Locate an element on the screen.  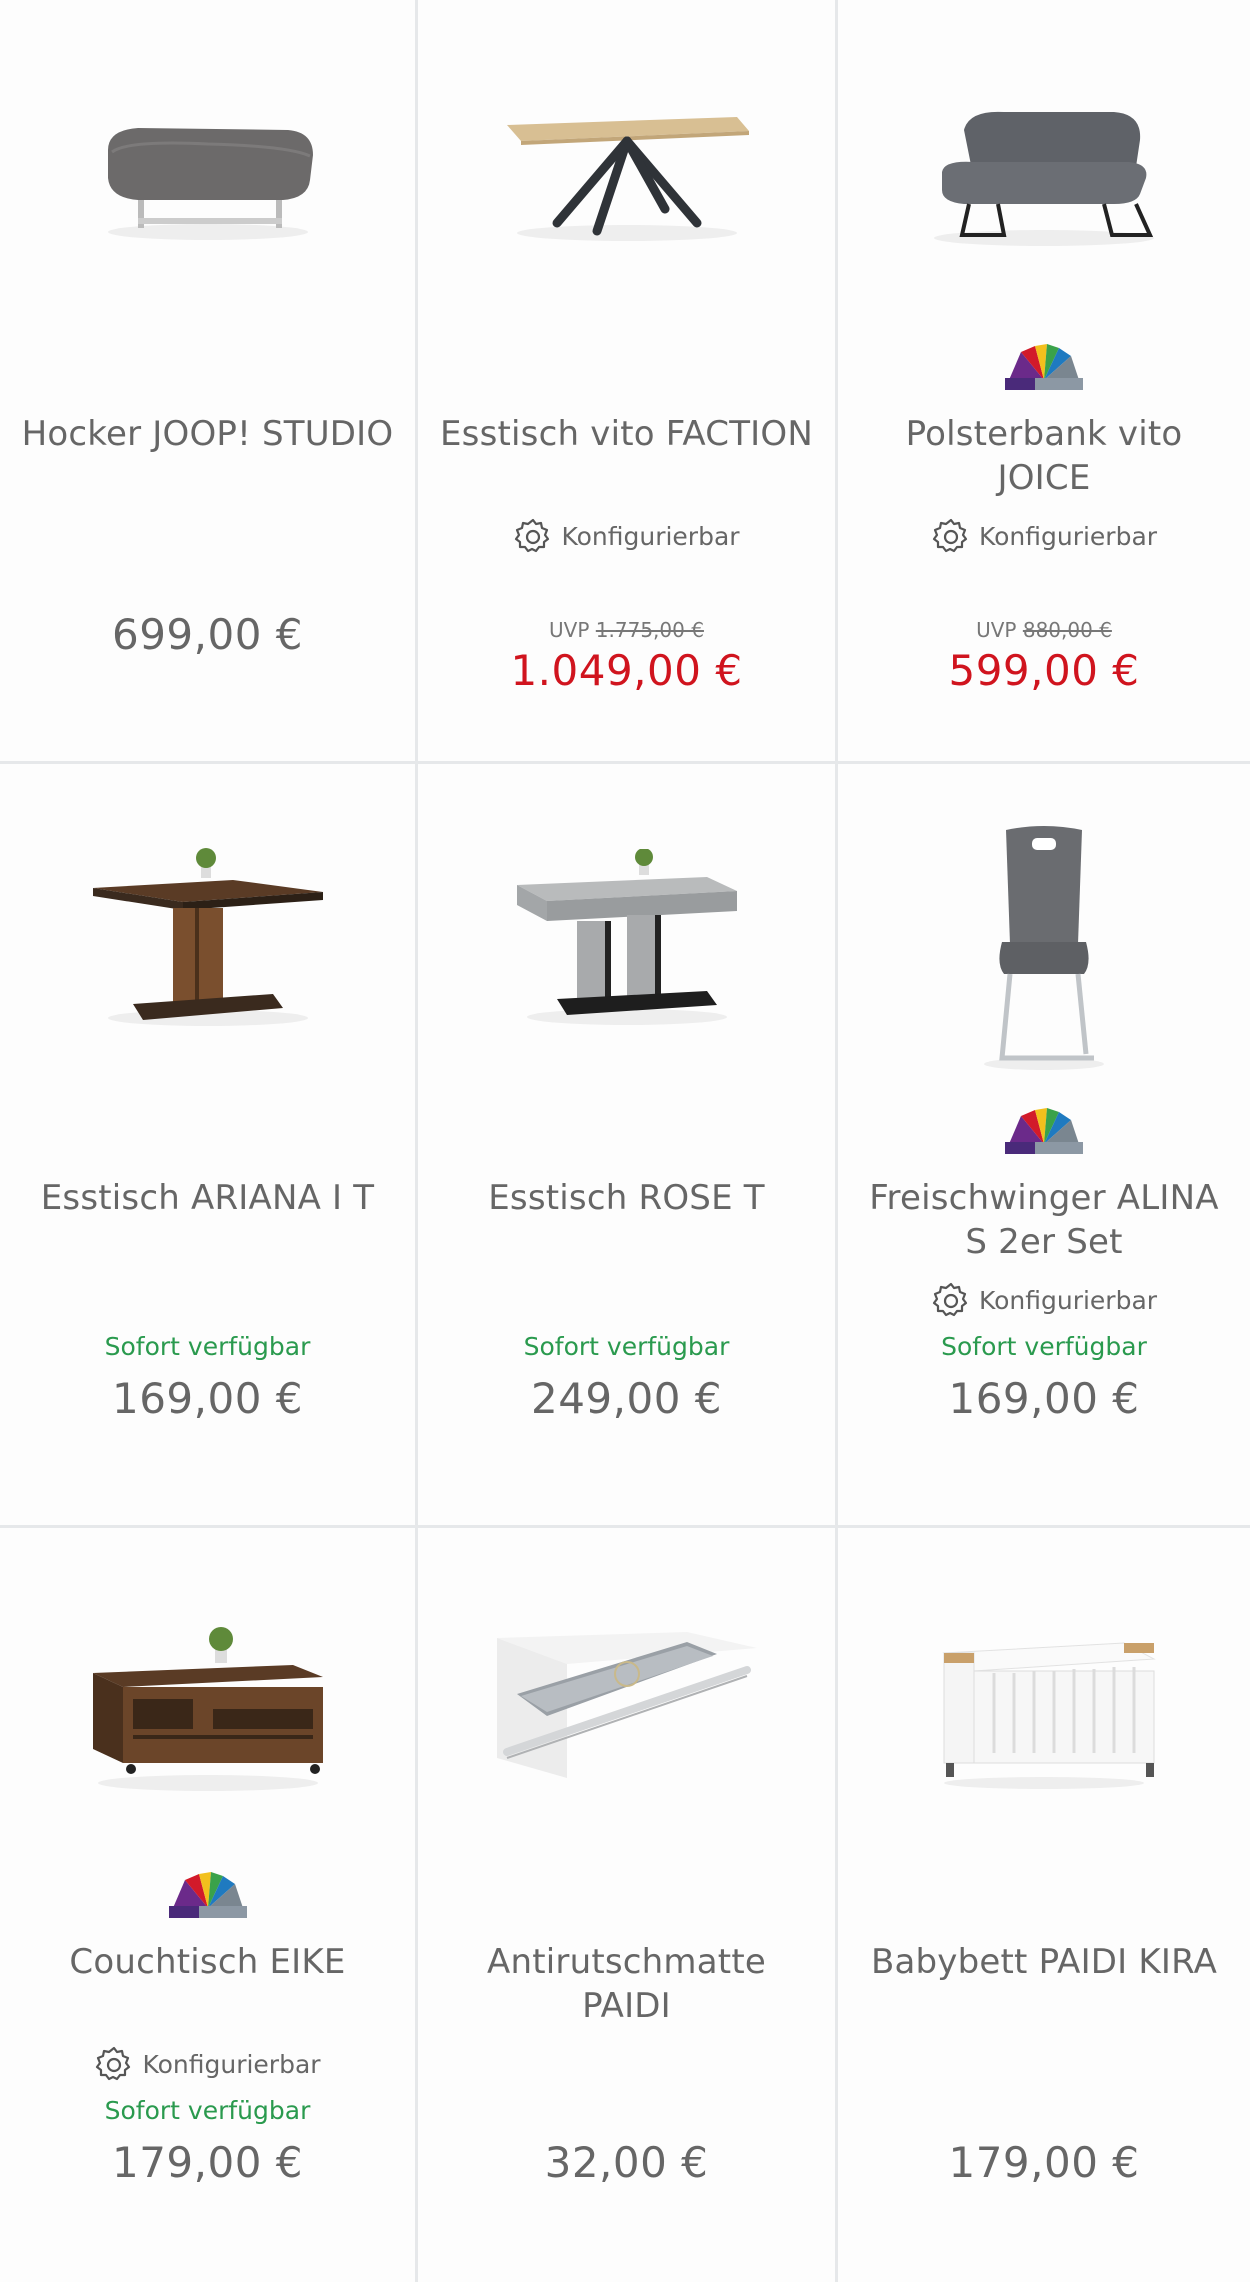
anti-slip-mat-image is located at coordinates (626, 1703).